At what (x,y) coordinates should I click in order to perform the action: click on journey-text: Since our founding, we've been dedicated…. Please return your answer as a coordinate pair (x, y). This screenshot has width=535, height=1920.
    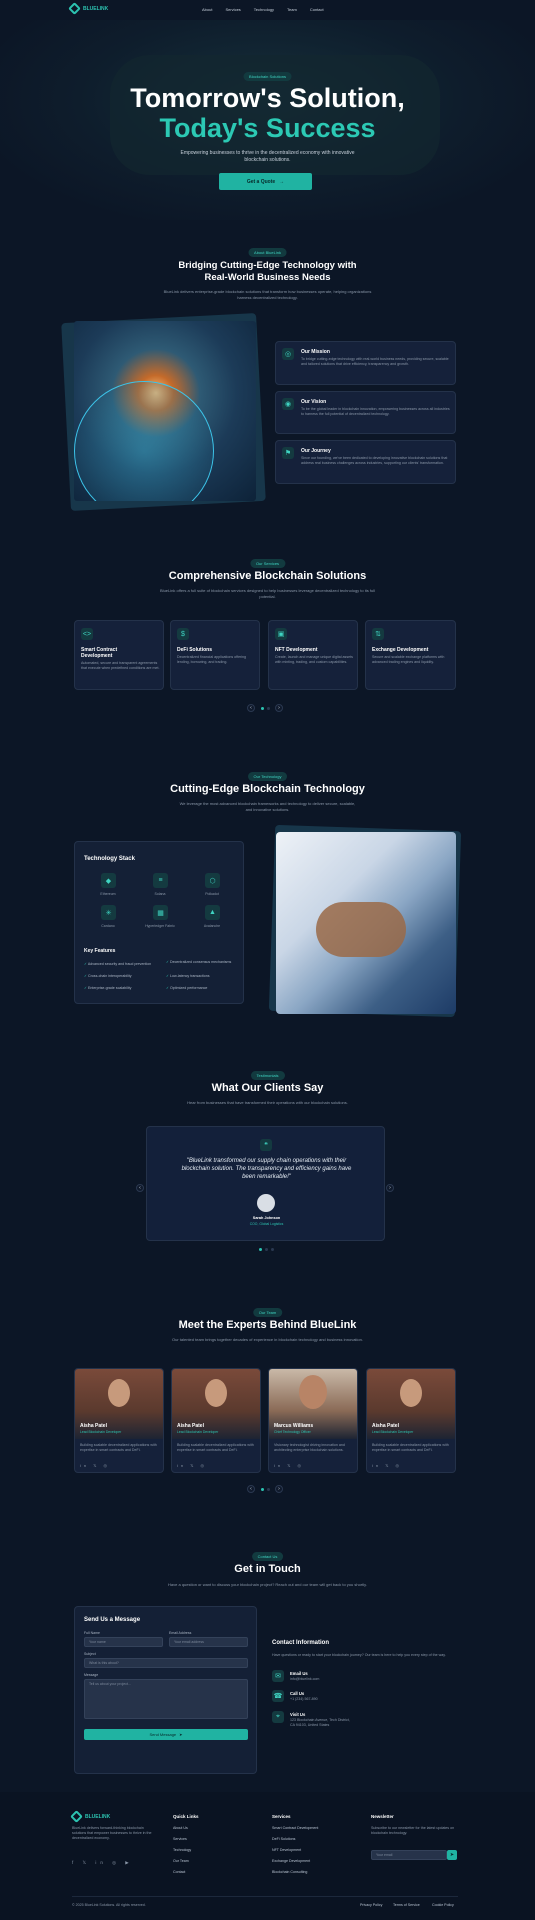
    Looking at the image, I should click on (374, 460).